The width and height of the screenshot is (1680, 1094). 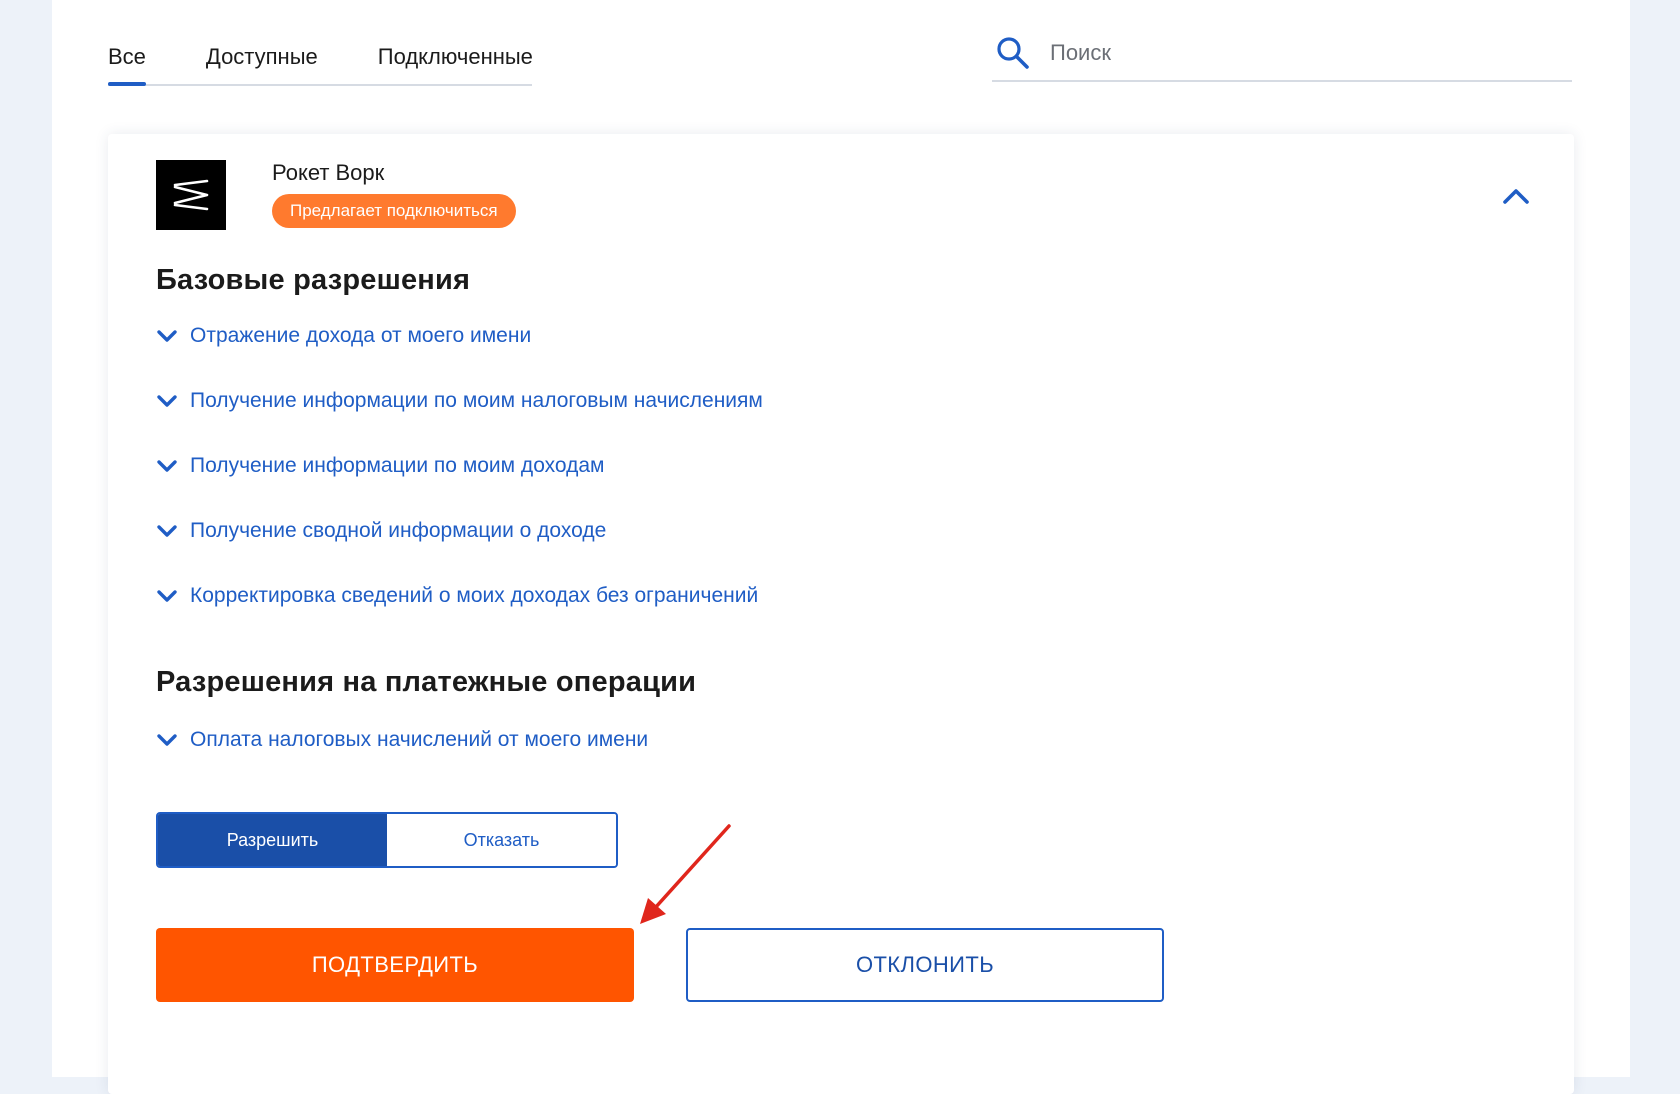 I want to click on search-icon, so click(x=1013, y=53).